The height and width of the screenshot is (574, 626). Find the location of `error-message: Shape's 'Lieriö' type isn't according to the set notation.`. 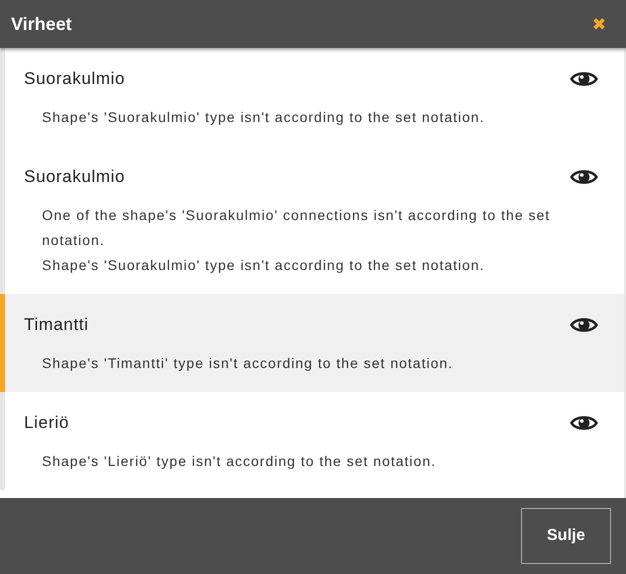

error-message: Shape's 'Lieriö' type isn't according to the set notation. is located at coordinates (239, 461).